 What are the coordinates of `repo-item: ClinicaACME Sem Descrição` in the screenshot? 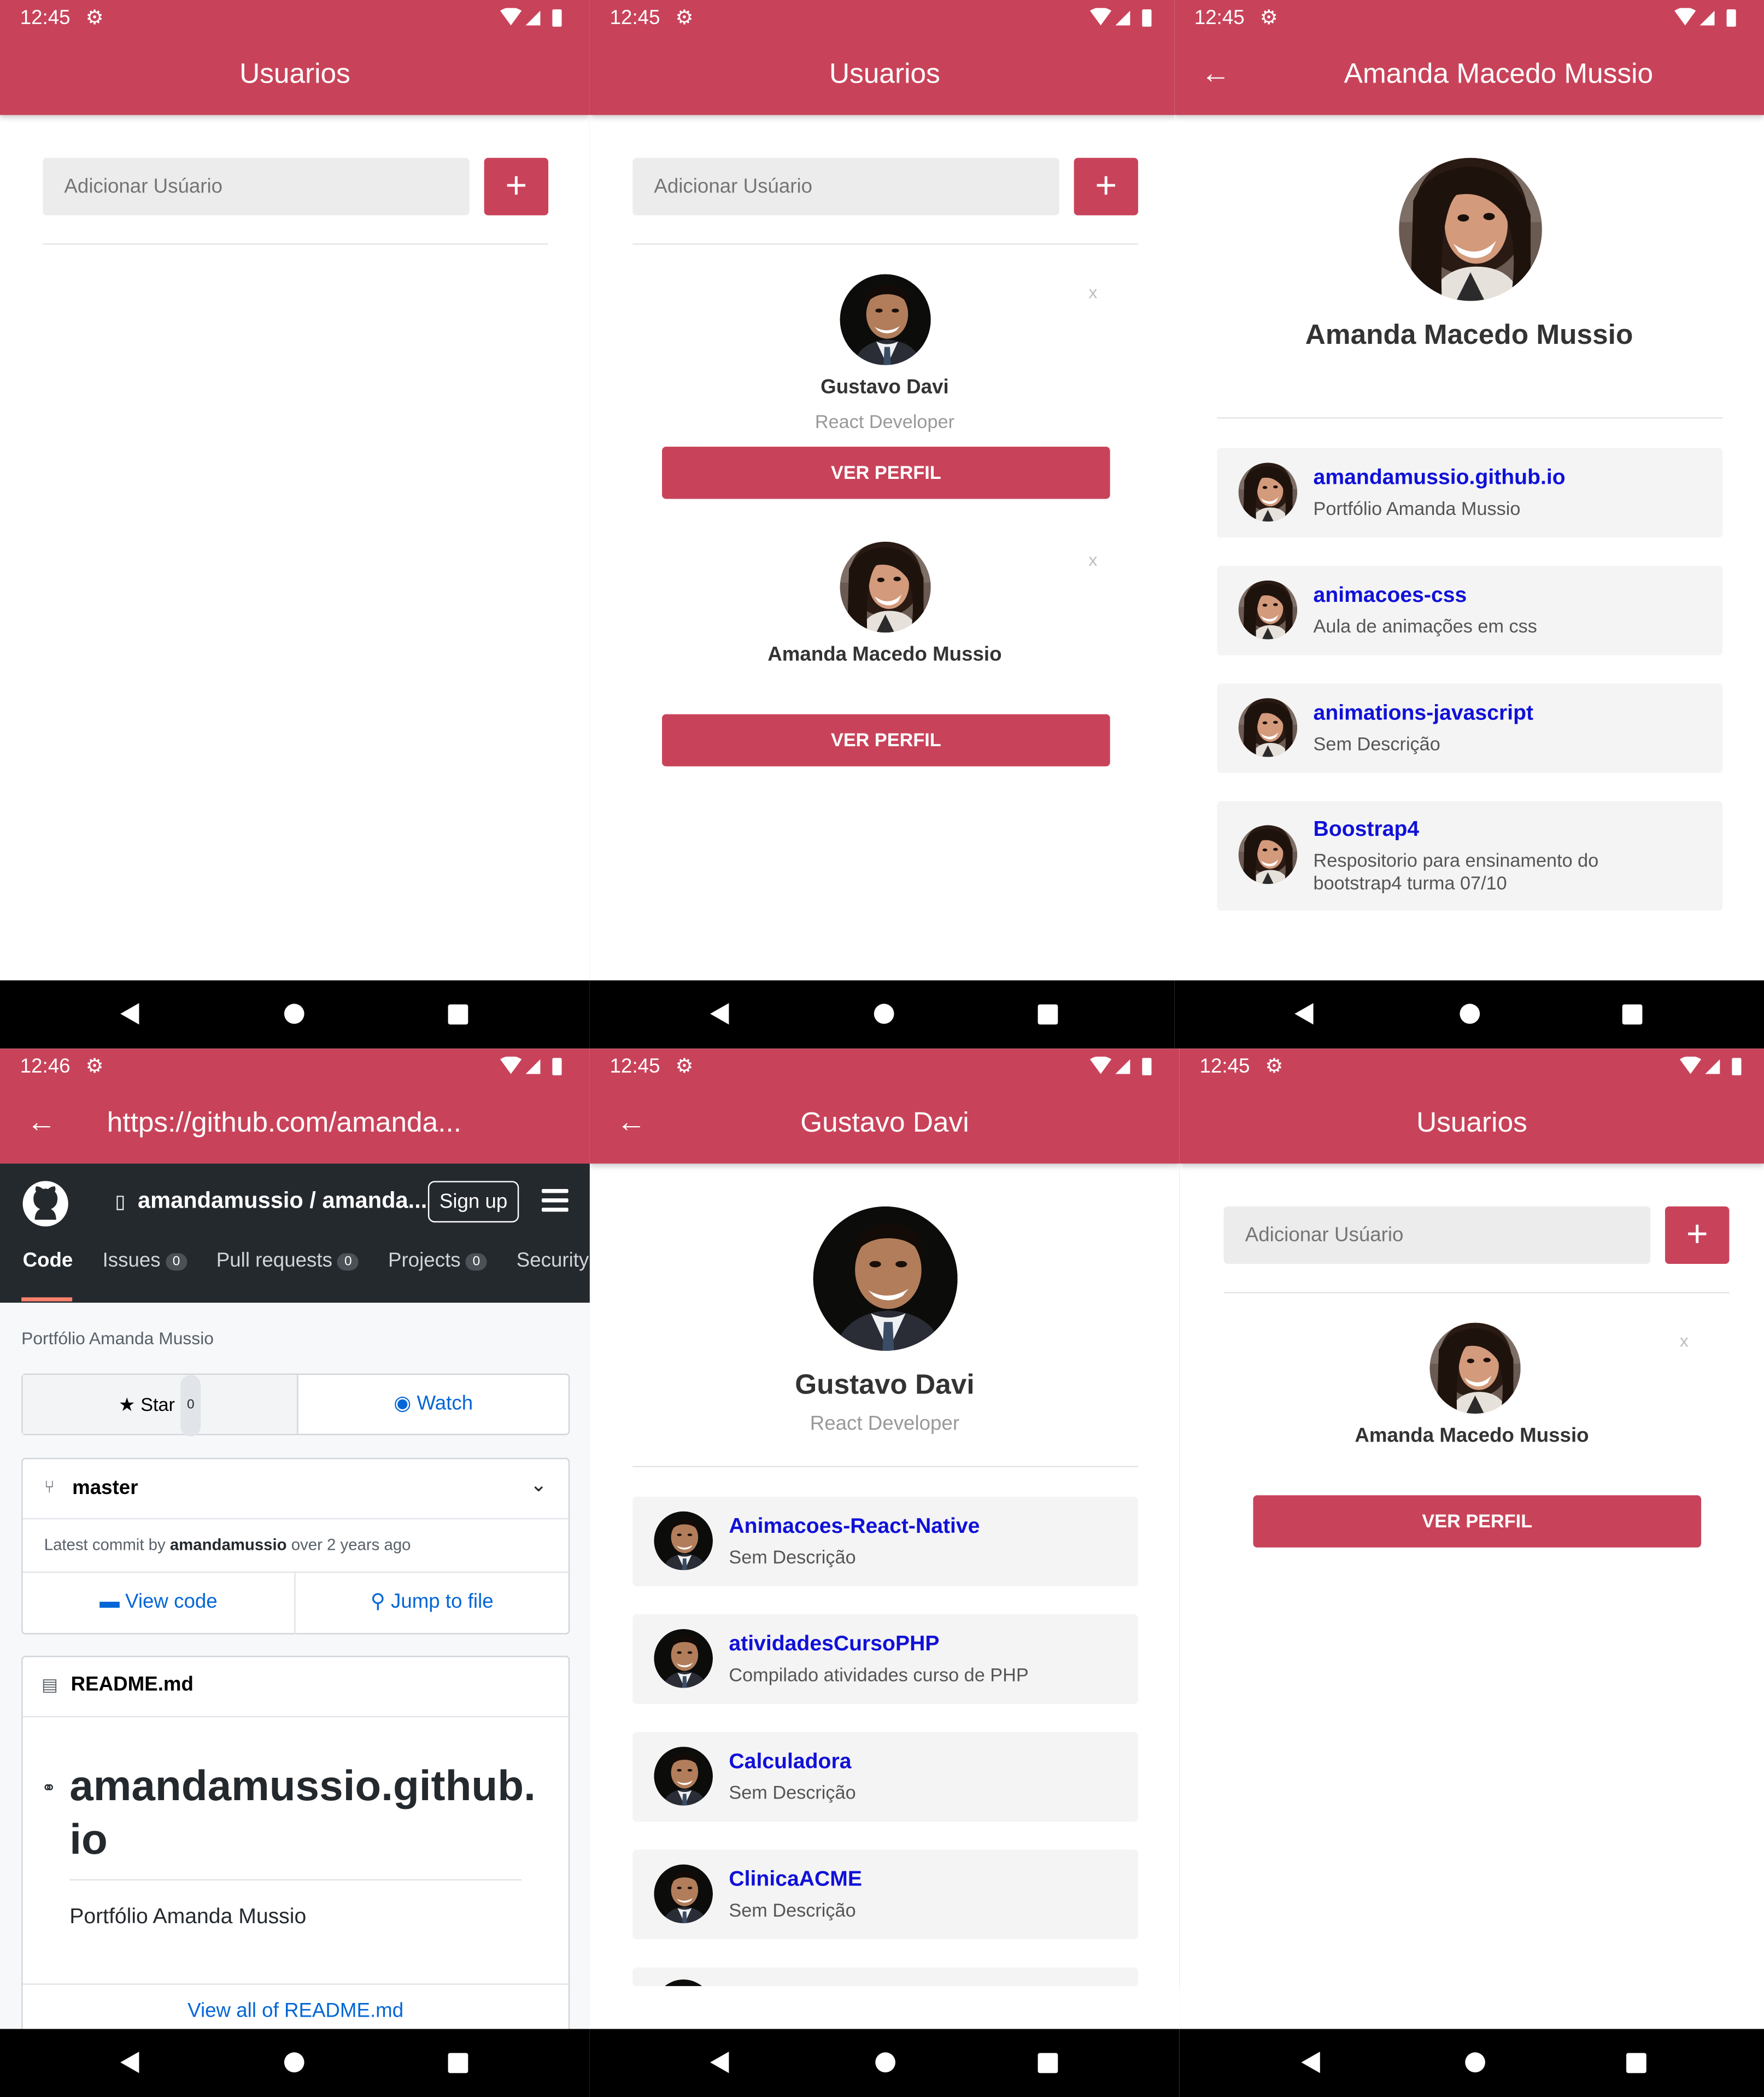 It's located at (885, 1894).